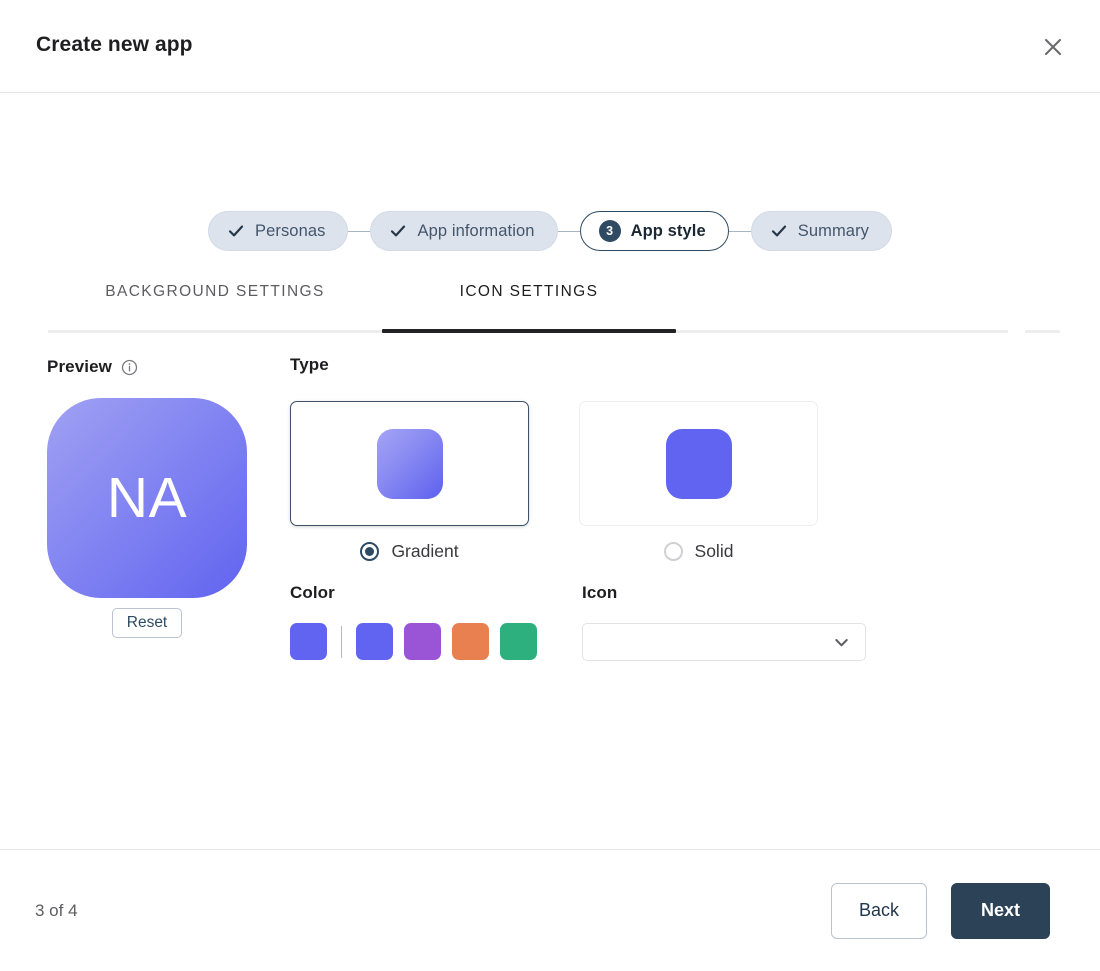 The image size is (1100, 971). What do you see at coordinates (668, 230) in the screenshot?
I see `step-label: App style` at bounding box center [668, 230].